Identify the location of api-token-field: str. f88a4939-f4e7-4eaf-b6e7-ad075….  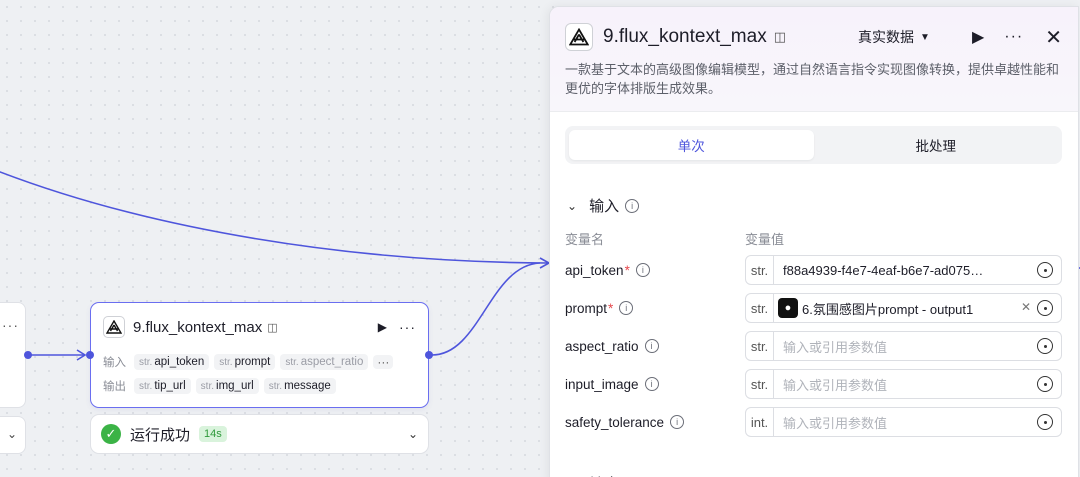
(903, 270).